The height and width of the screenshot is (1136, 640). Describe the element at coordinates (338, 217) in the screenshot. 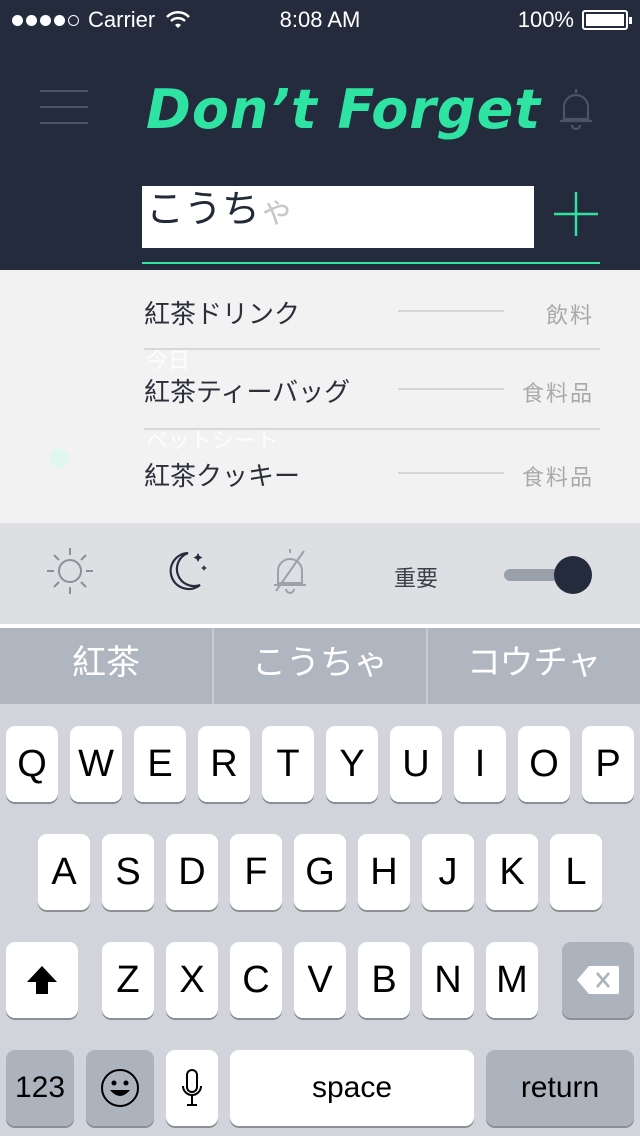

I see `item-input: こうちゃ` at that location.